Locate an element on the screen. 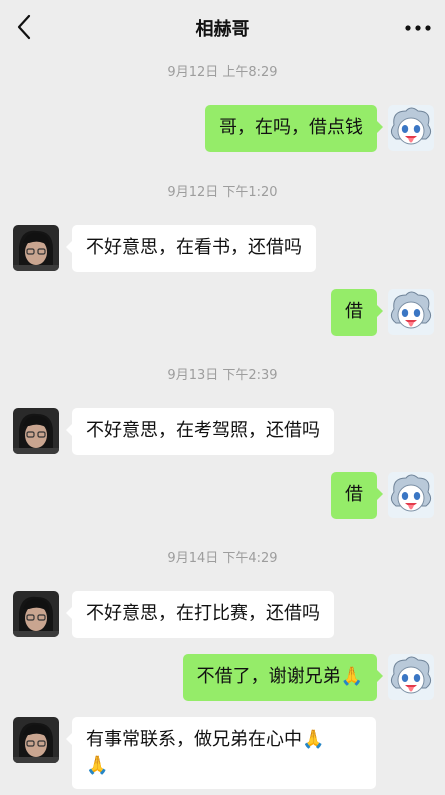 This screenshot has width=445, height=795. message-text: 不好意思，在看书，还借吗 is located at coordinates (194, 247).